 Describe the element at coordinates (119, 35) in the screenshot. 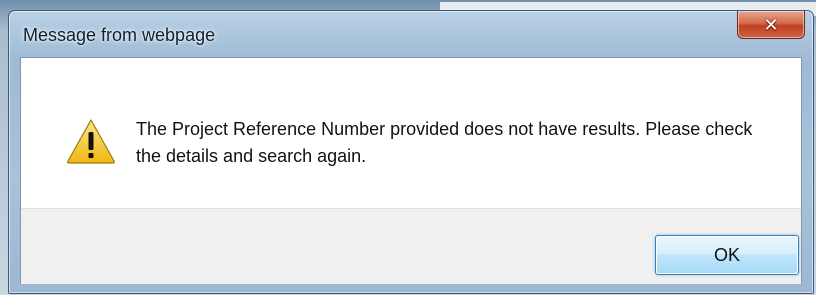

I see `dialog-title: Message from webpage` at that location.